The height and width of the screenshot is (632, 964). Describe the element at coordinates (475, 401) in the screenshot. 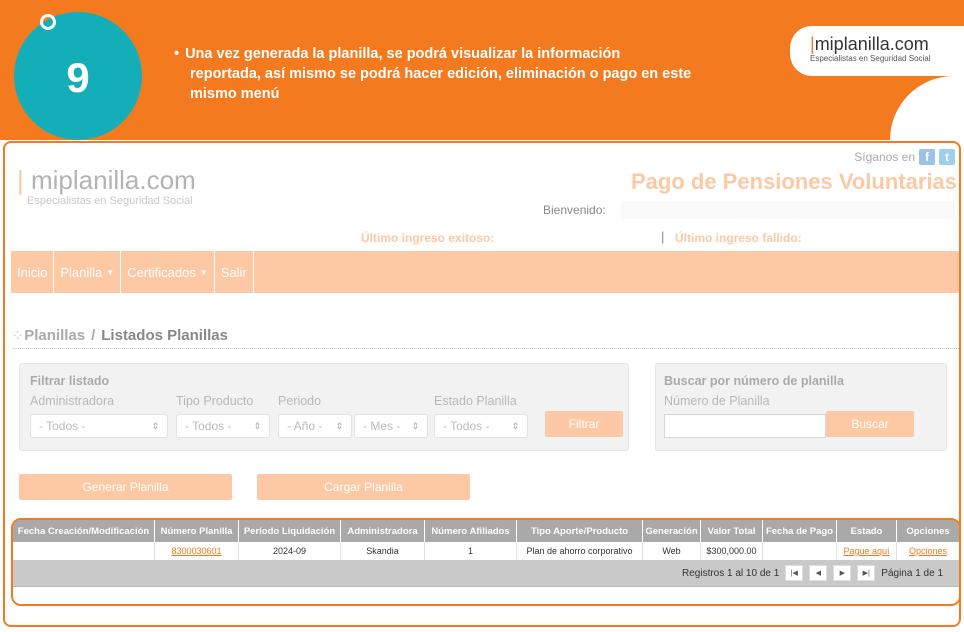

I see `estado-planilla-label: Estado Planilla` at that location.